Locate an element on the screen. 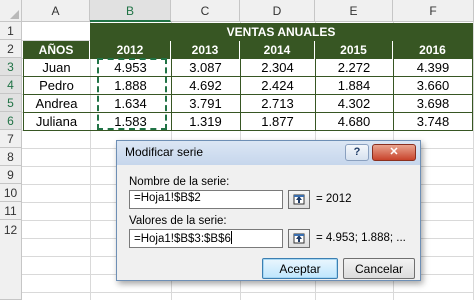 The image size is (474, 300). help-button: ? is located at coordinates (357, 152).